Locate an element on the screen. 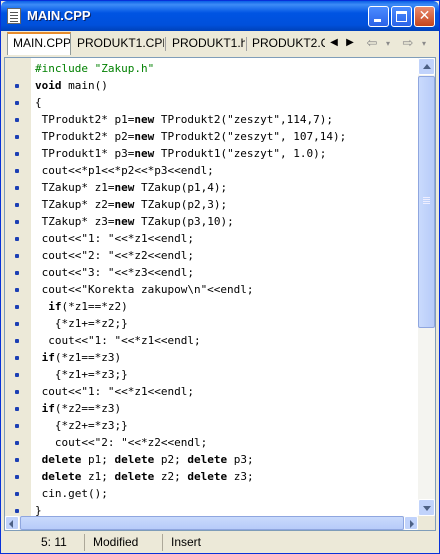 Image resolution: width=440 pixels, height=554 pixels. scroll-up-button is located at coordinates (426, 66).